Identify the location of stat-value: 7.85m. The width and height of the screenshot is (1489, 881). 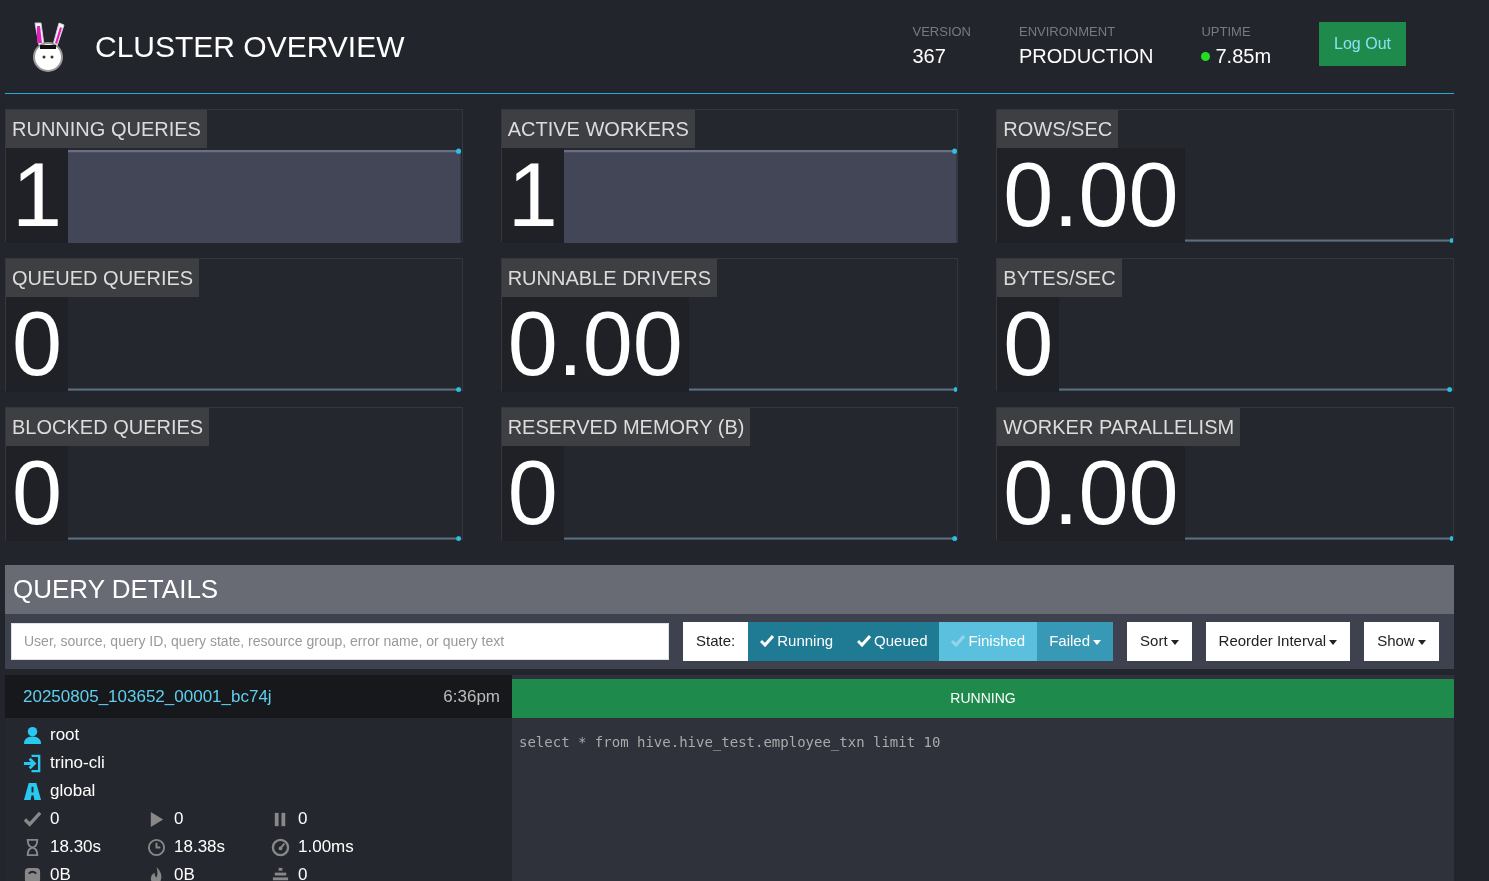
(1243, 57).